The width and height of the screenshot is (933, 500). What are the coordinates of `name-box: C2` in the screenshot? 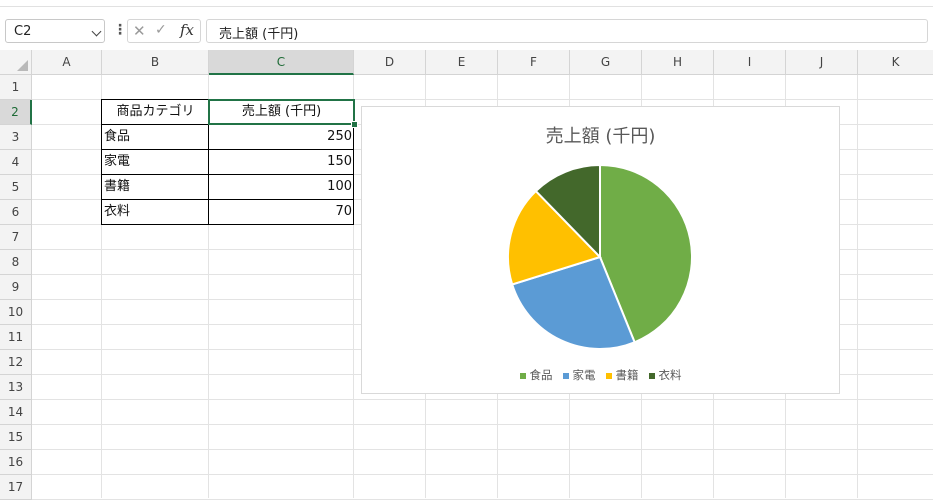 It's located at (55, 31).